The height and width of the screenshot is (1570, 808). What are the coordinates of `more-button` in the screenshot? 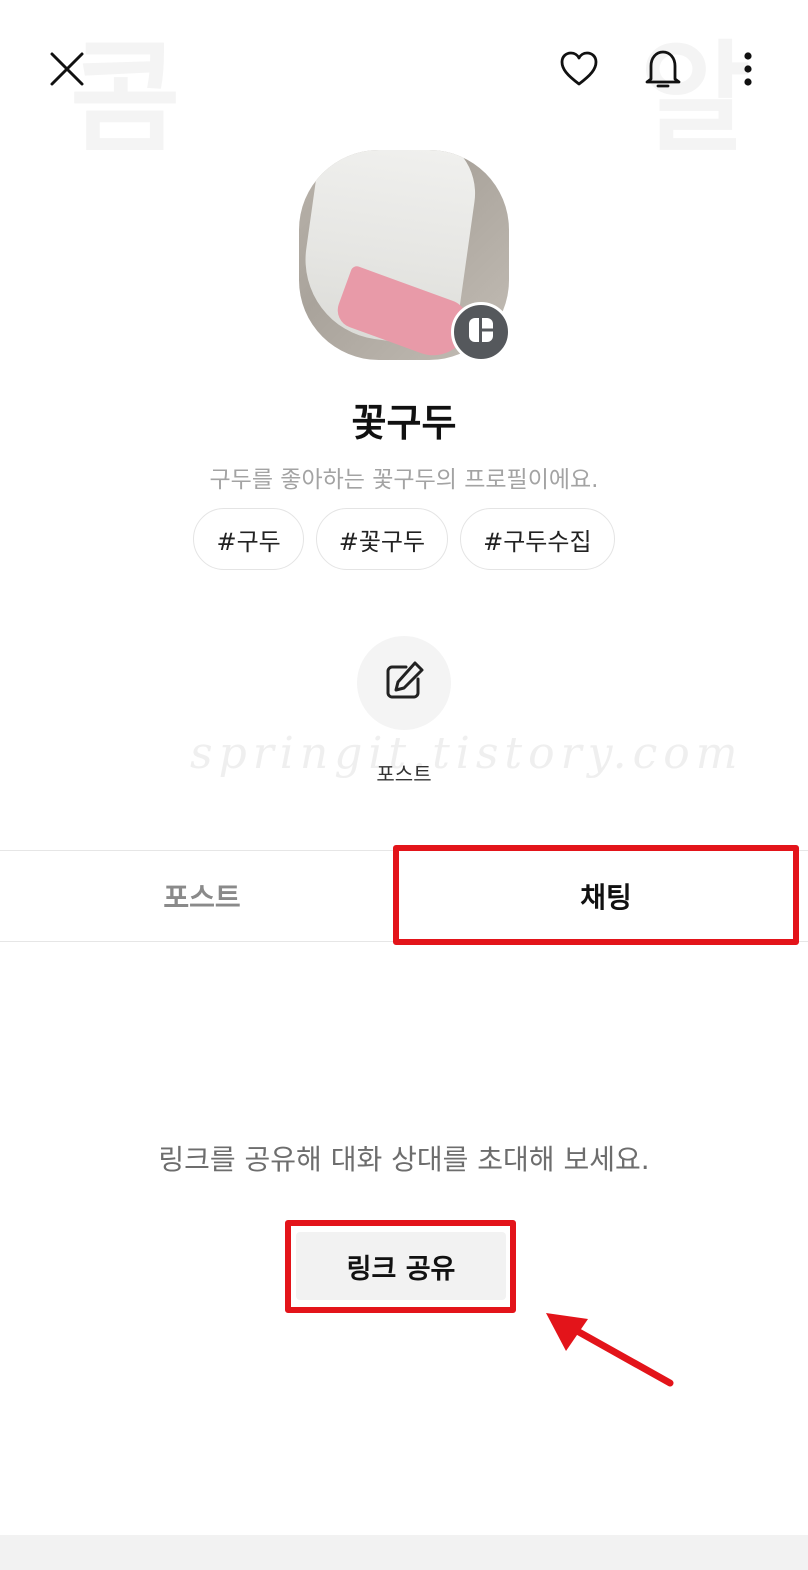 It's located at (748, 69).